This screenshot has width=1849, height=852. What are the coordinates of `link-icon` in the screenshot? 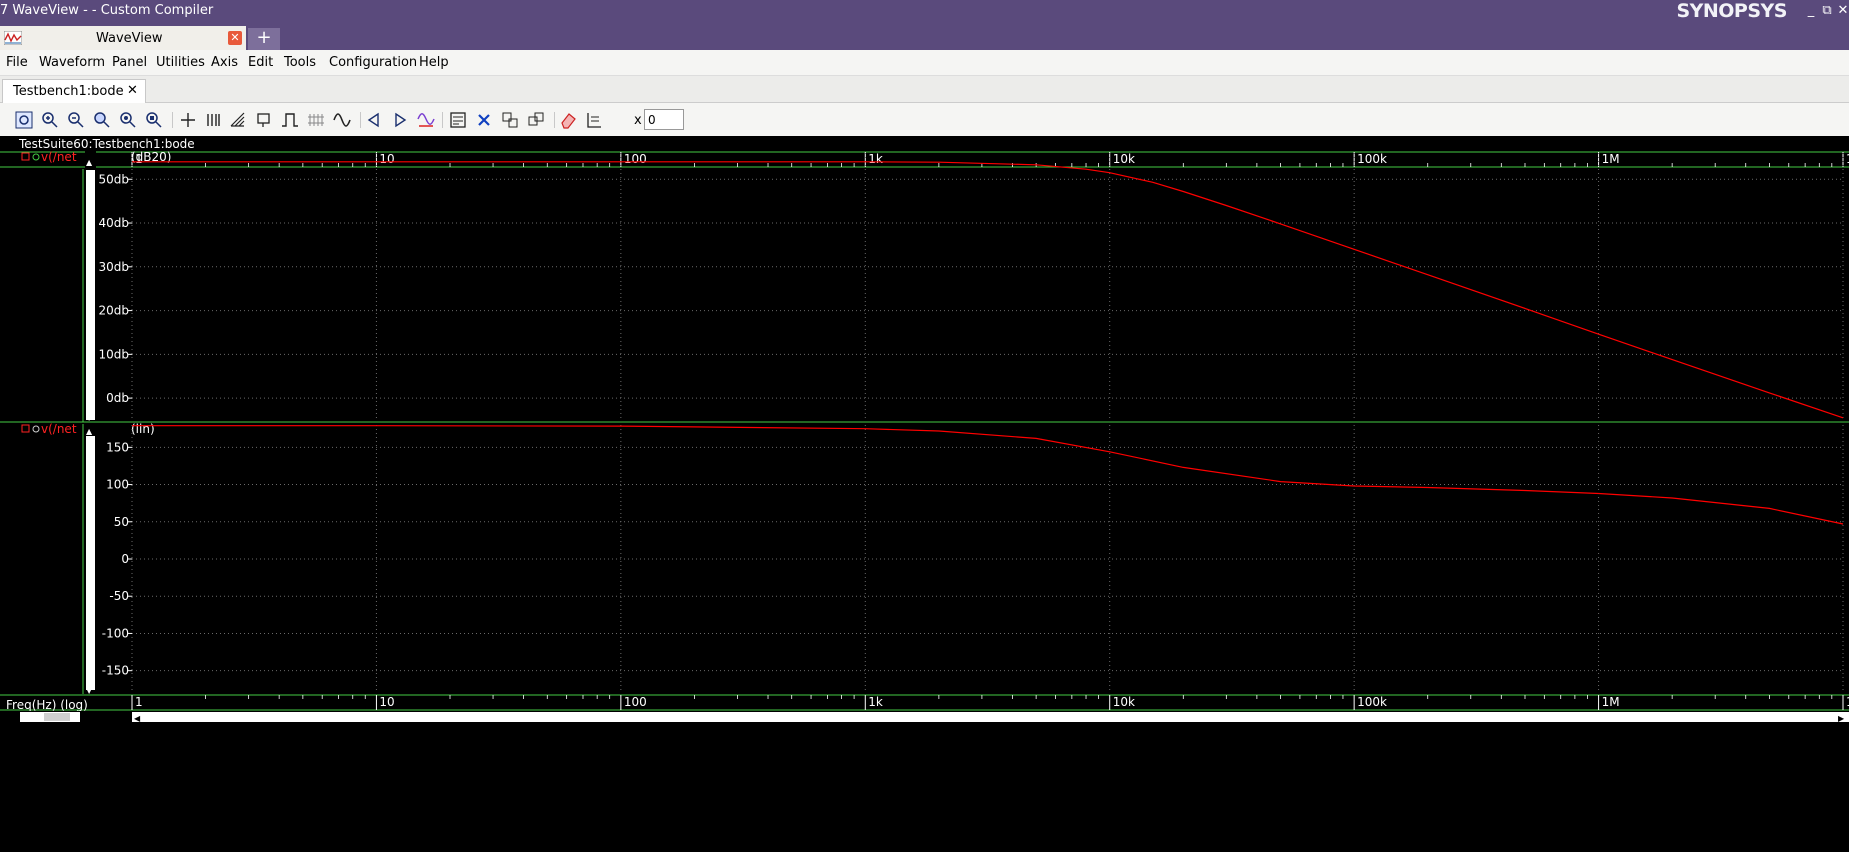 It's located at (536, 120).